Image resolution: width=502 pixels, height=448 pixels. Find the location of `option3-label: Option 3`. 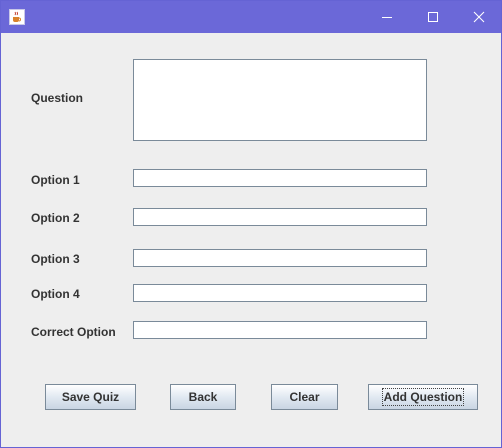

option3-label: Option 3 is located at coordinates (55, 259).